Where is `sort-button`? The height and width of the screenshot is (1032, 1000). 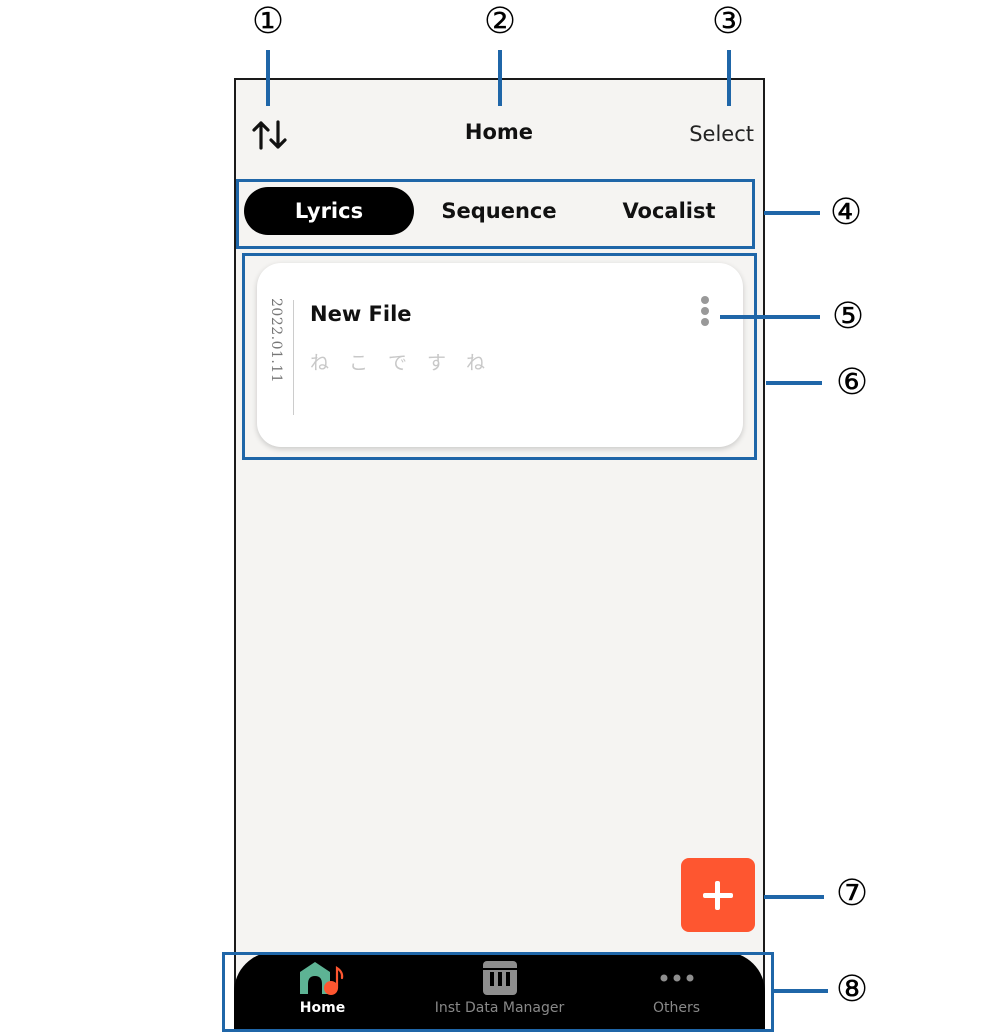
sort-button is located at coordinates (270, 135).